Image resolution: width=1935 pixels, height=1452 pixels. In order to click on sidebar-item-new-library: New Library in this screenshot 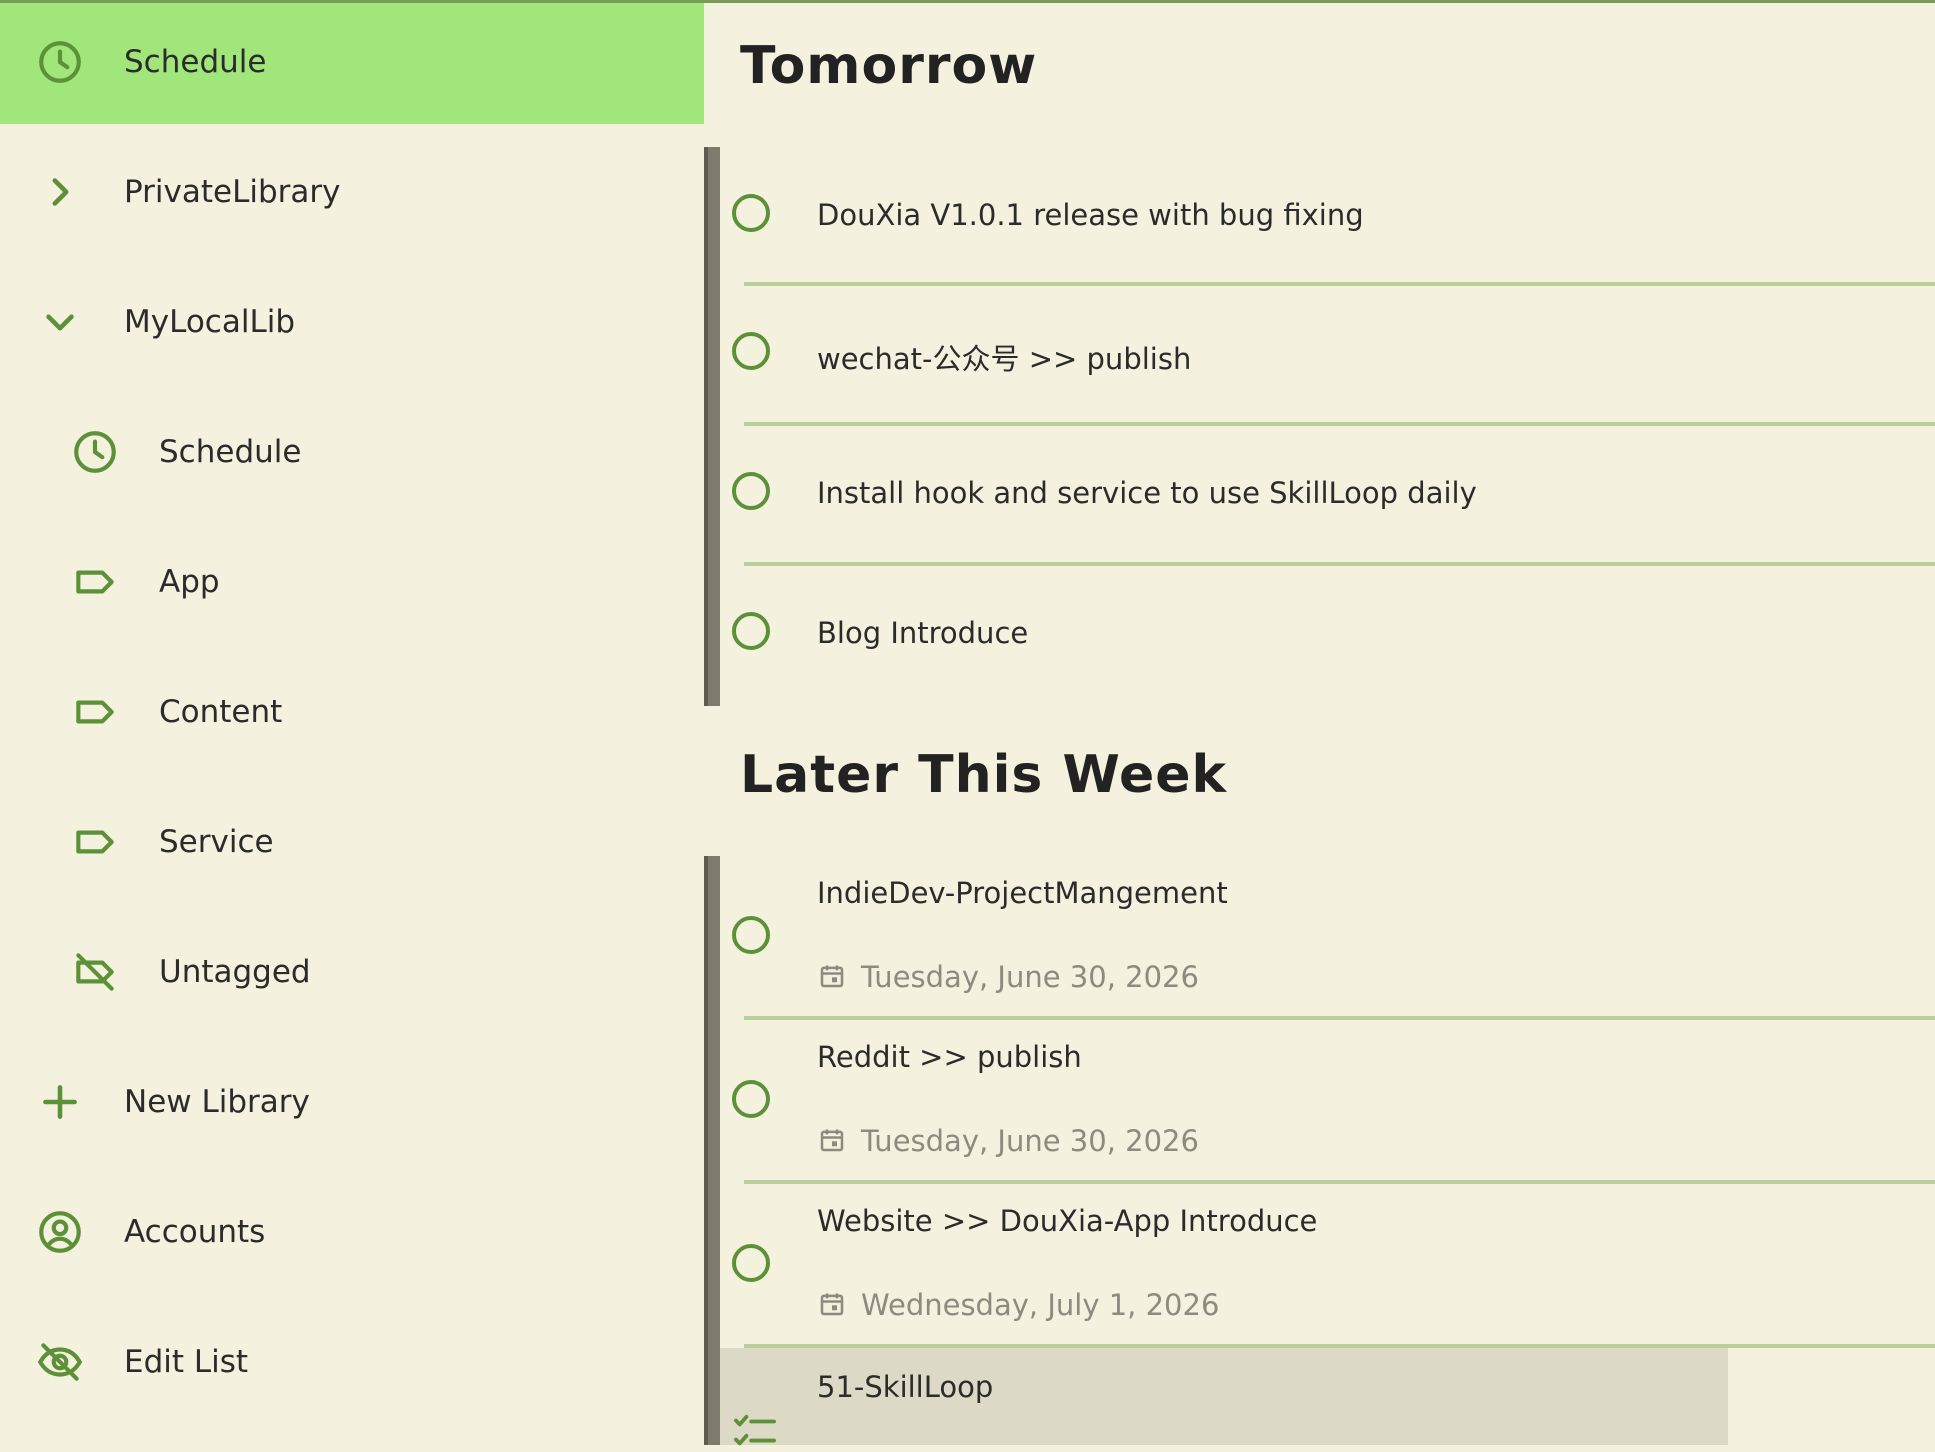, I will do `click(352, 1102)`.